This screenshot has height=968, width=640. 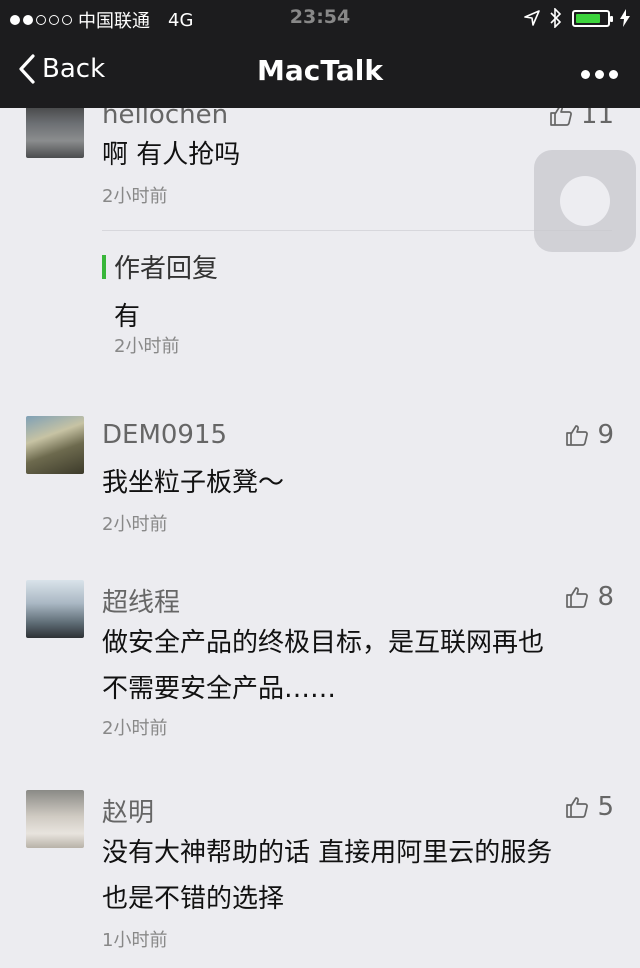 I want to click on comment-text: 我坐粒子板凳～, so click(x=193, y=483).